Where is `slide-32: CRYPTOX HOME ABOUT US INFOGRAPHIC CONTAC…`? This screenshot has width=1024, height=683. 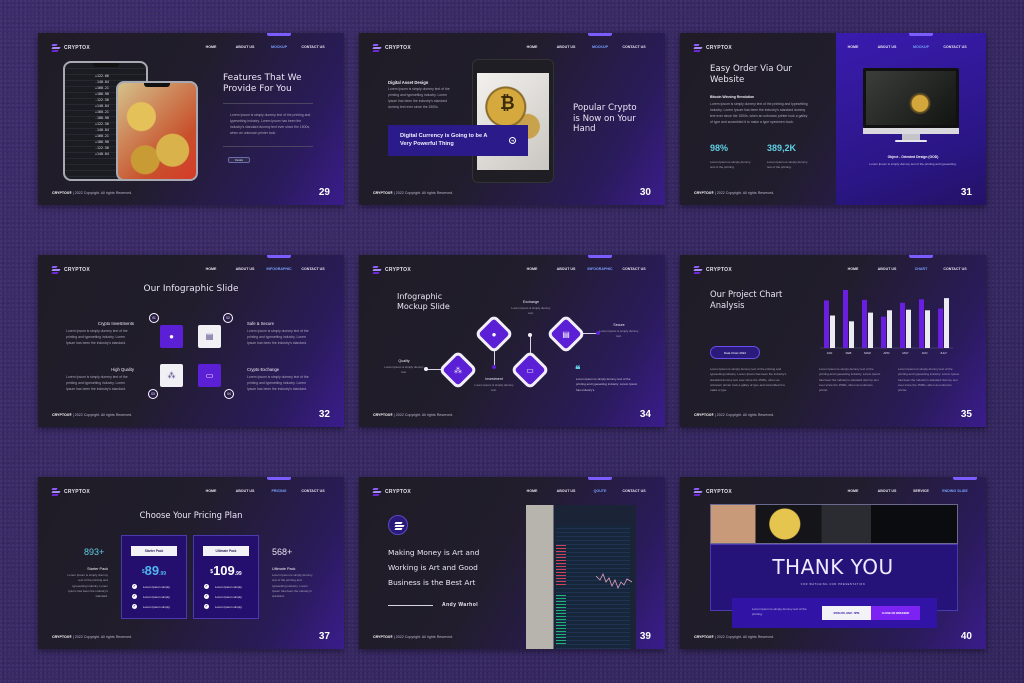 slide-32: CRYPTOX HOME ABOUT US INFOGRAPHIC CONTAC… is located at coordinates (191, 341).